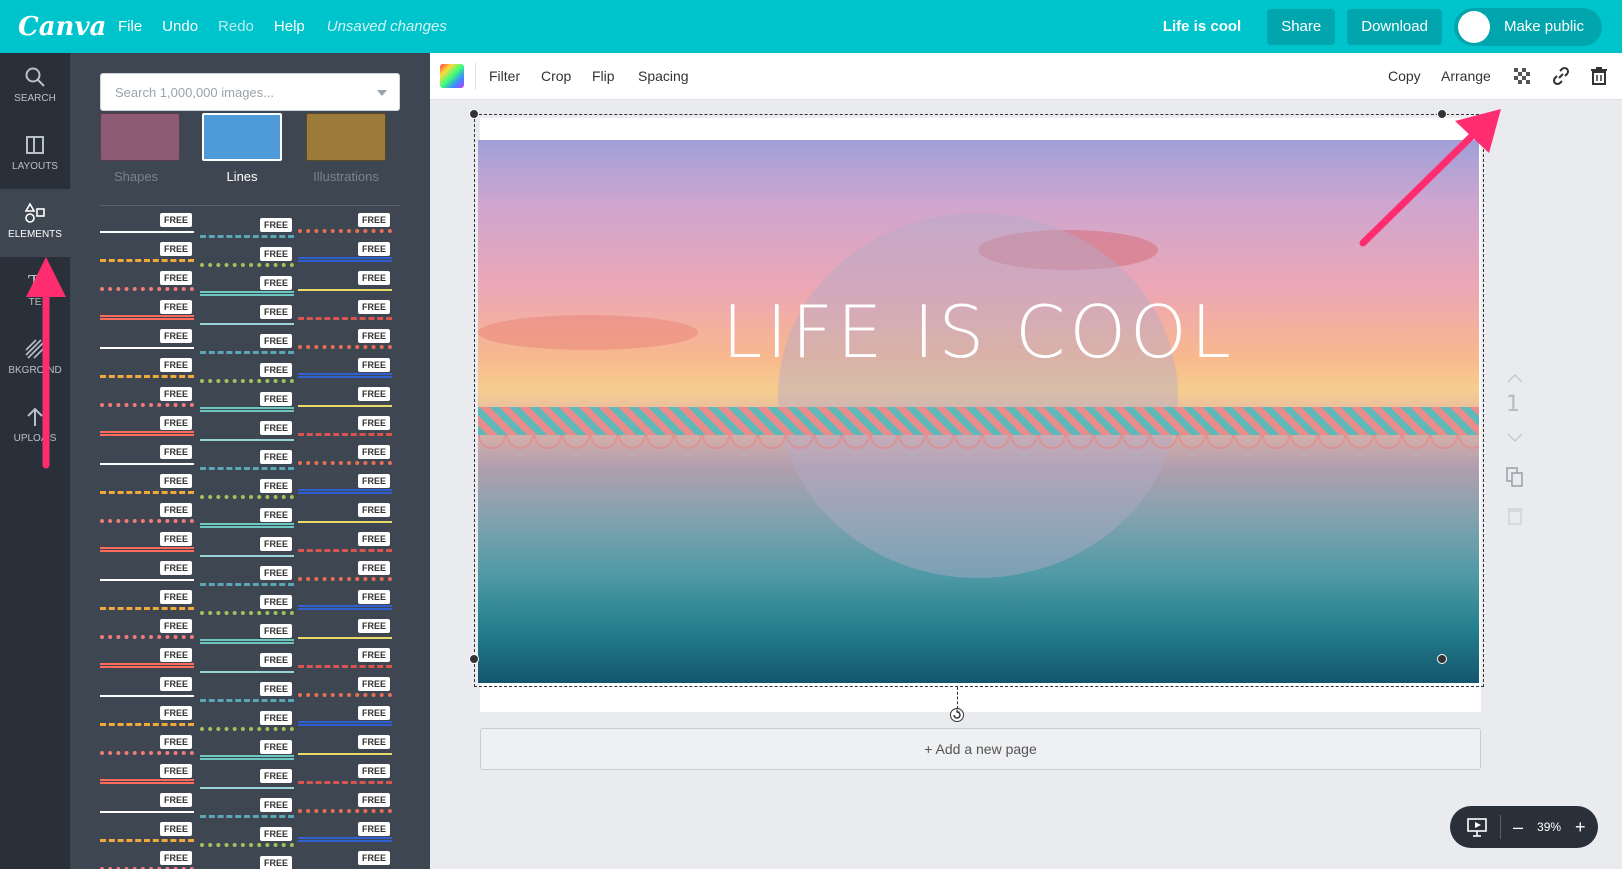 The height and width of the screenshot is (869, 1622). Describe the element at coordinates (1442, 659) in the screenshot. I see `resize-handle-br` at that location.